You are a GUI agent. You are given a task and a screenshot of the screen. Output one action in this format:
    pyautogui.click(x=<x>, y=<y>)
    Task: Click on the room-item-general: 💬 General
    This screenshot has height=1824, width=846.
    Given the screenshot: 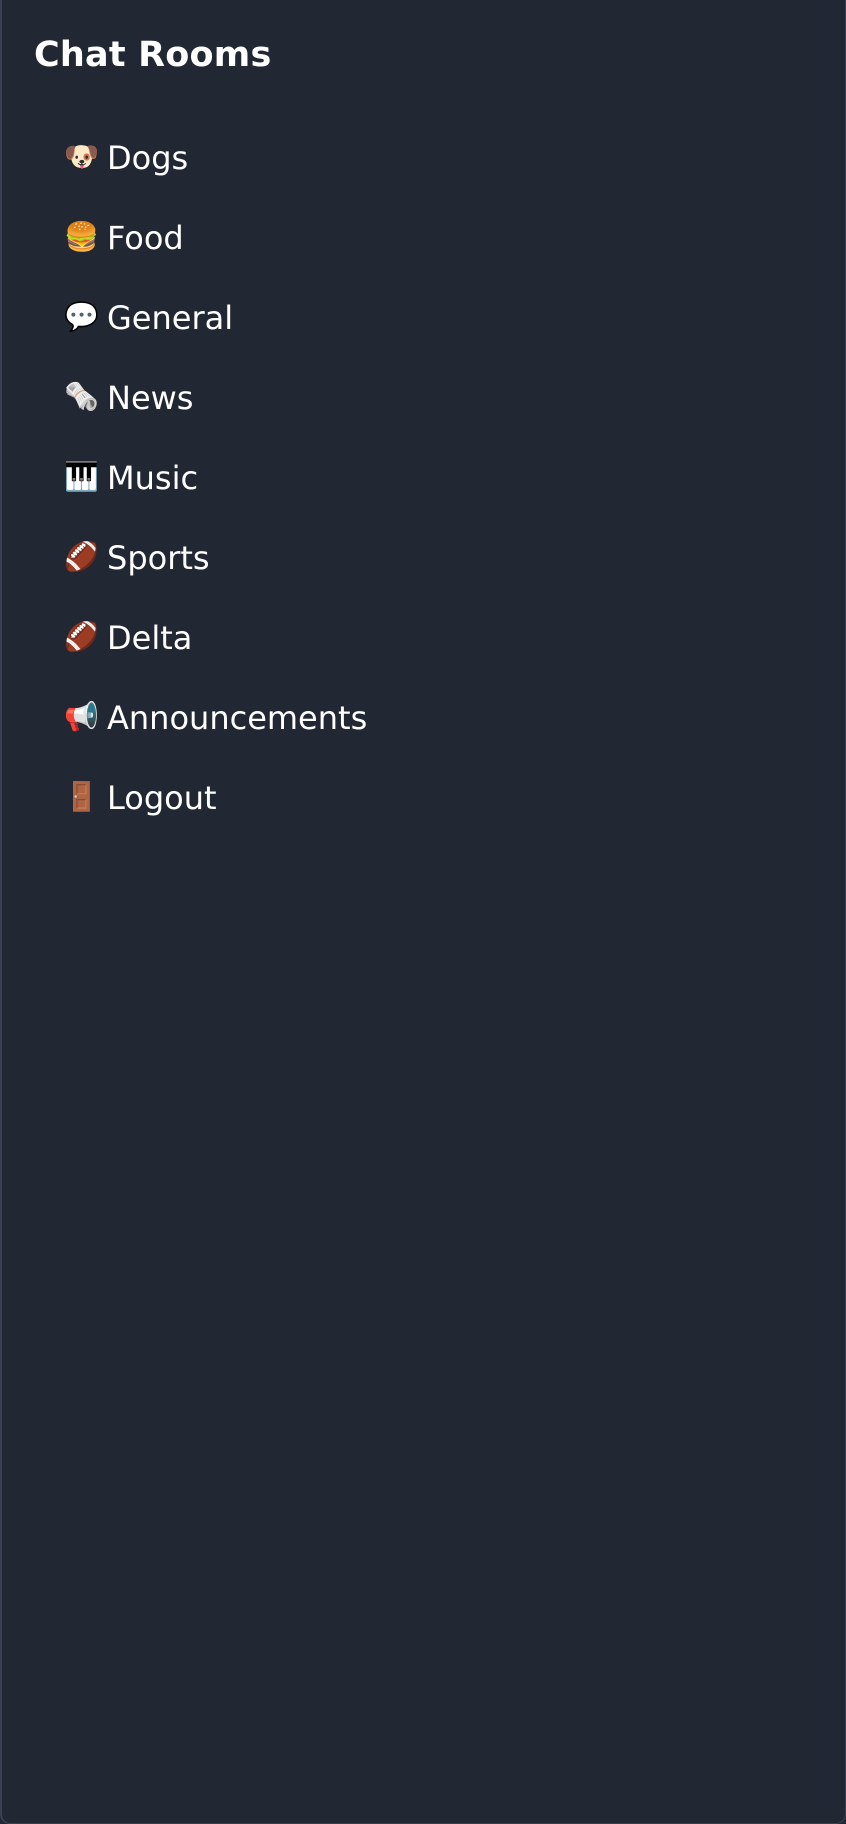 What is the action you would take?
    pyautogui.click(x=215, y=318)
    